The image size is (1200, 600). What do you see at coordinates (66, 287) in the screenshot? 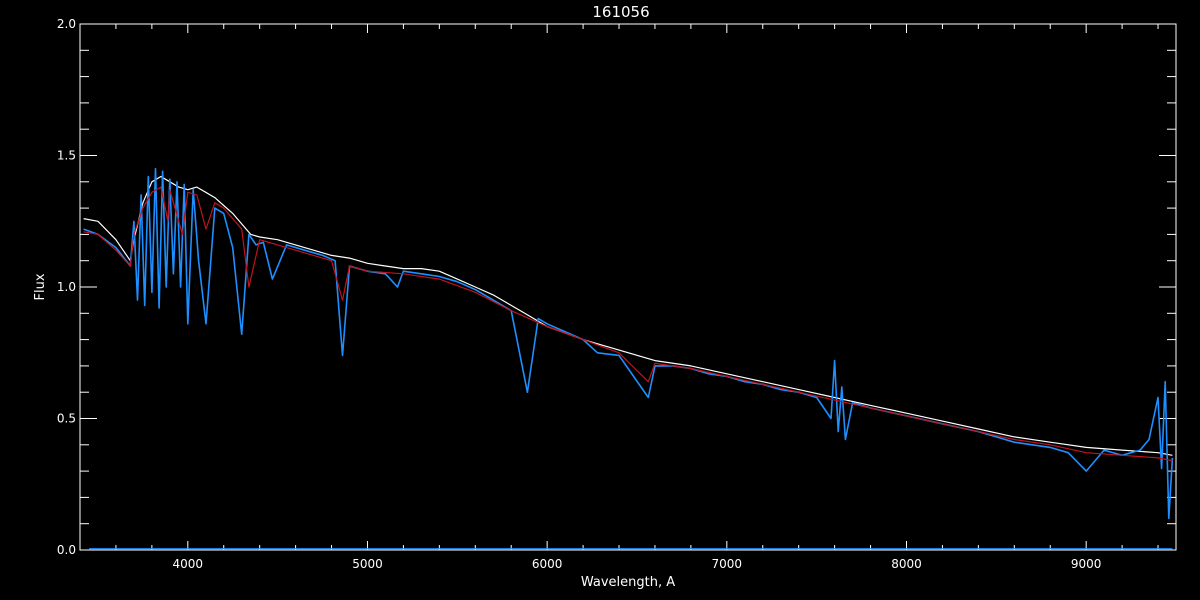
I see `y-tick-label: 1.0` at bounding box center [66, 287].